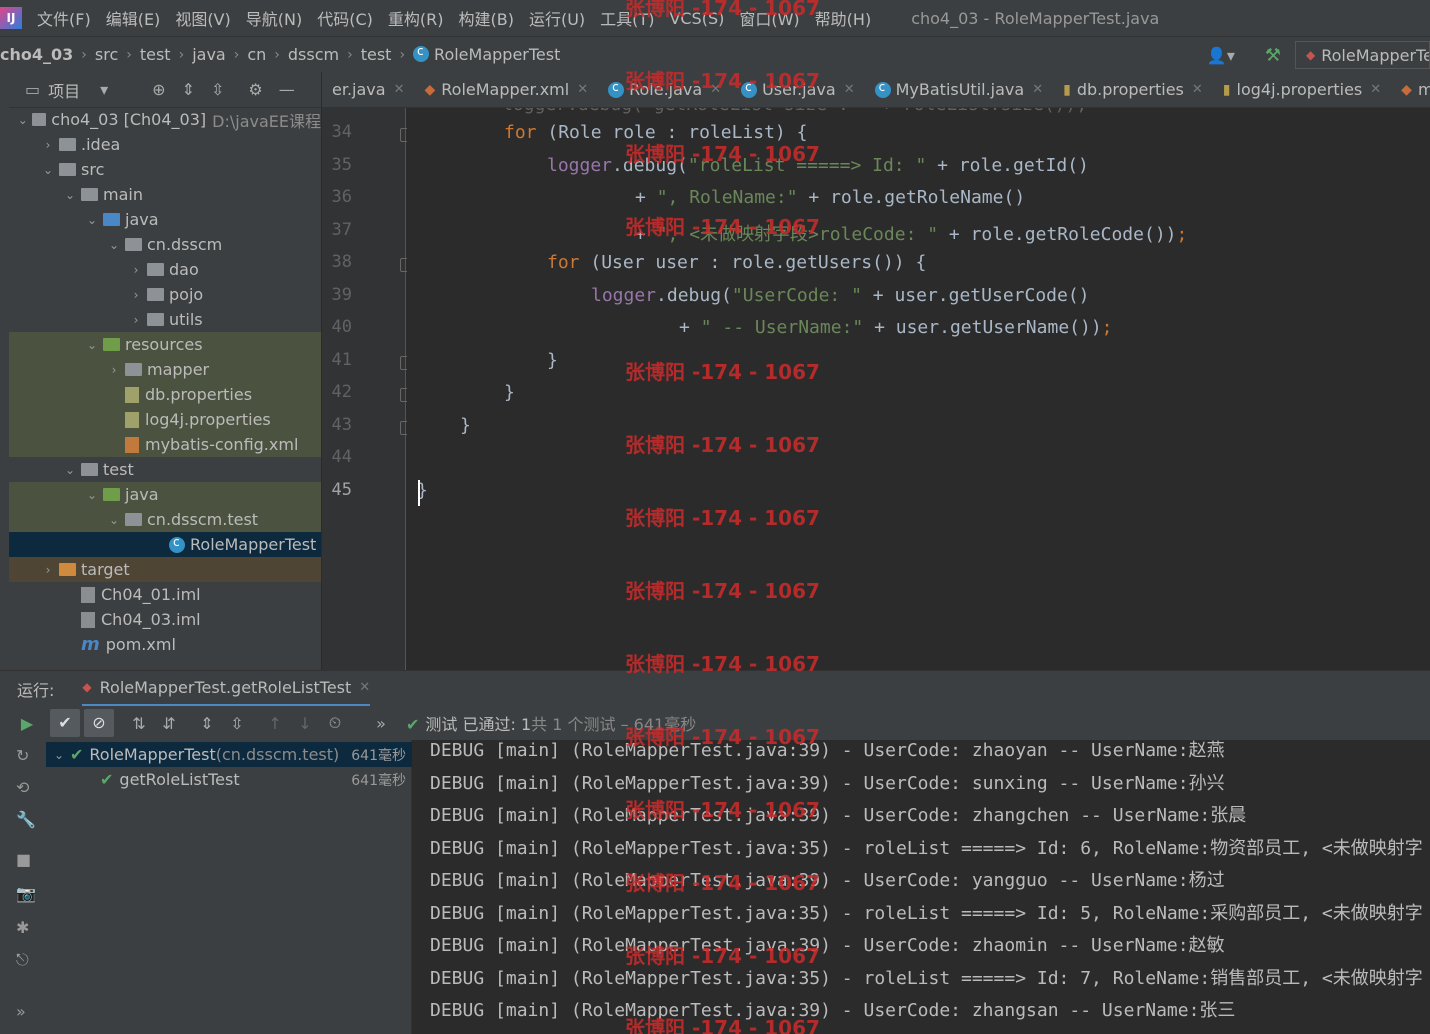  I want to click on hide-icon: —, so click(287, 89).